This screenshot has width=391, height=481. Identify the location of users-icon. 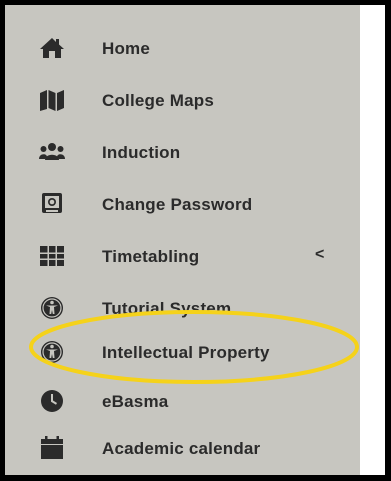
(52, 152).